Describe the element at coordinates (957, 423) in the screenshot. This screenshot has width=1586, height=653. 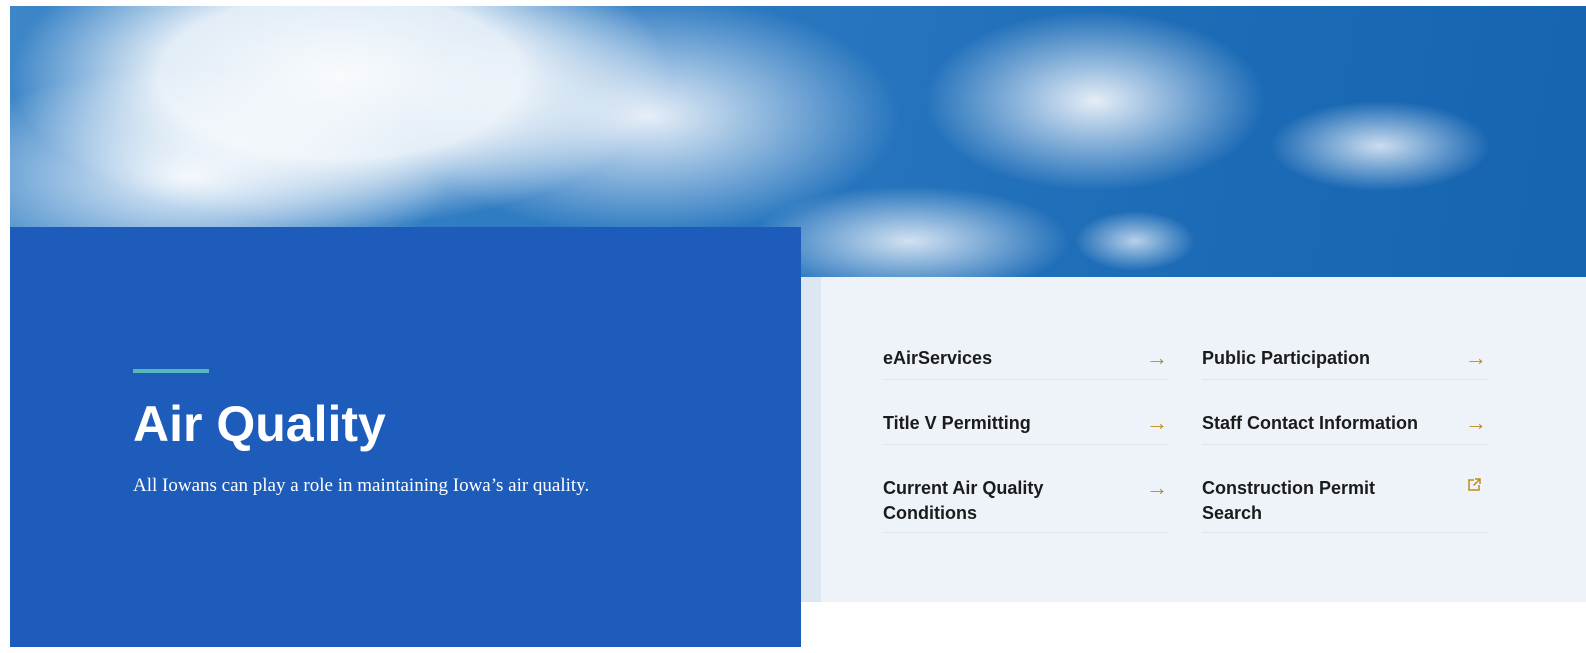
I see `quick-link-label: Title V Permitting` at that location.